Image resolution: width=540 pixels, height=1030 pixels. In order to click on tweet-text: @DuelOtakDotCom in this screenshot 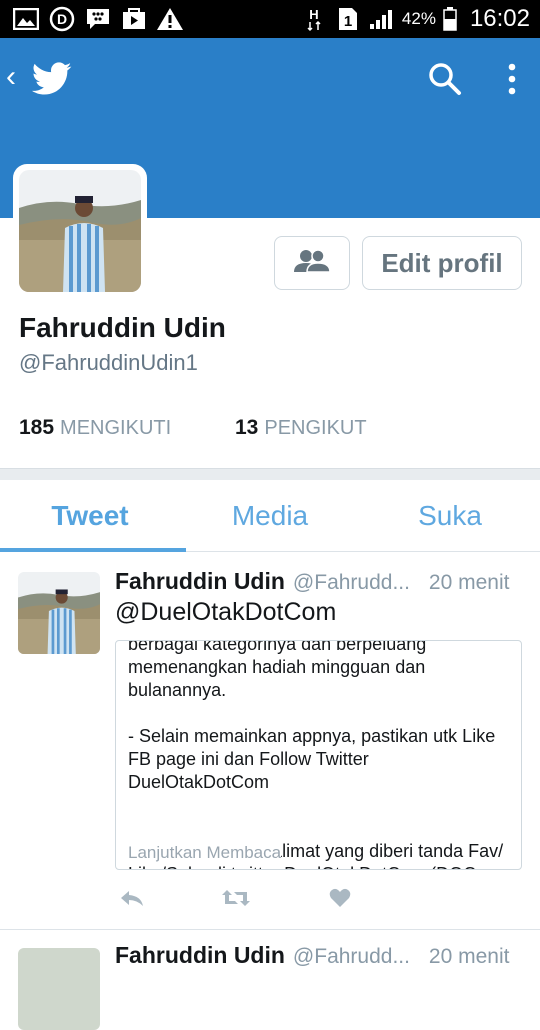, I will do `click(225, 612)`.